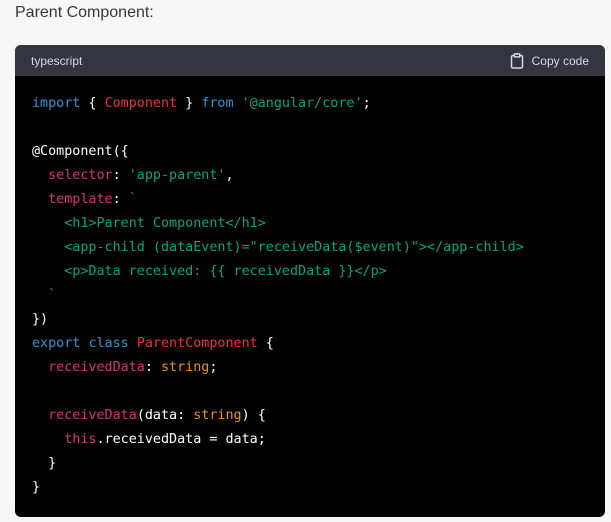  Describe the element at coordinates (310, 416) in the screenshot. I see `code-line: receiveData(data: string) {` at that location.